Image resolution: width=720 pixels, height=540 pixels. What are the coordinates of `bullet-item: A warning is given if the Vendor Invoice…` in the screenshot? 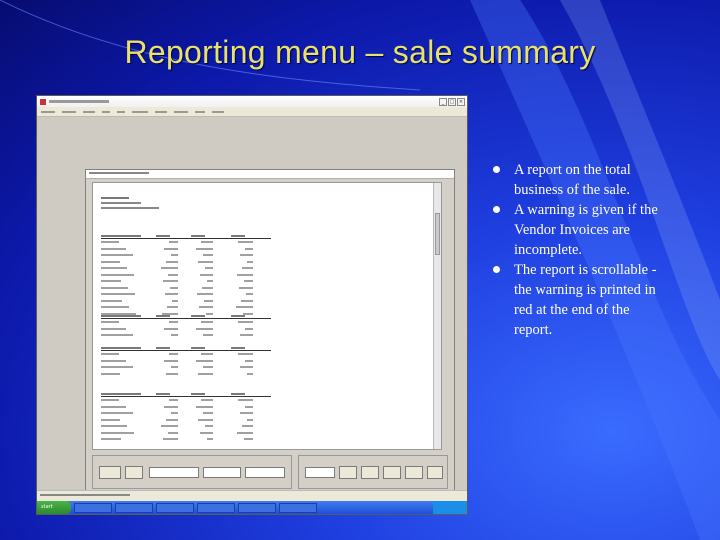 It's located at (578, 230).